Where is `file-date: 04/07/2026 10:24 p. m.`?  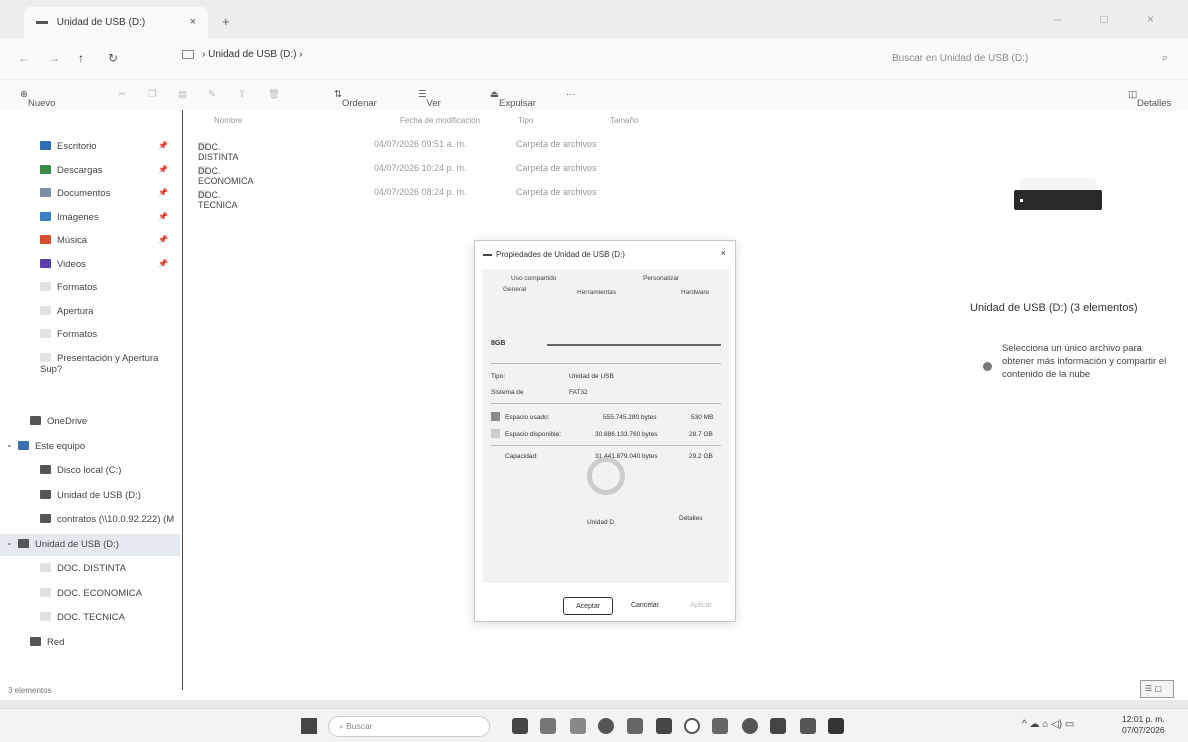 file-date: 04/07/2026 10:24 p. m. is located at coordinates (420, 168).